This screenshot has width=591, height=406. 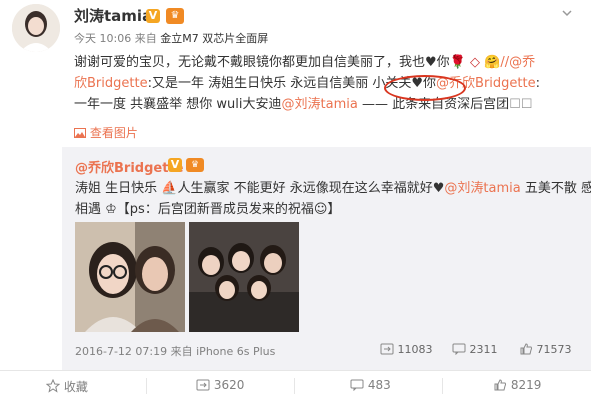 What do you see at coordinates (538, 83) in the screenshot?
I see `post-text-colon: :` at bounding box center [538, 83].